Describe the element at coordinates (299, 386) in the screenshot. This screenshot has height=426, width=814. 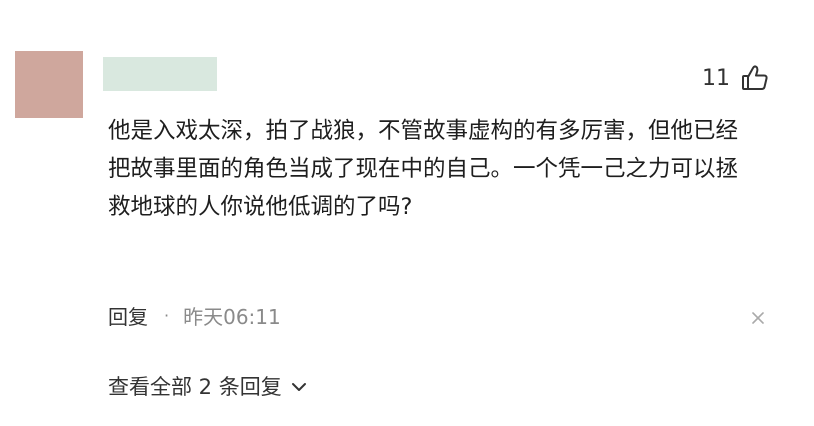
I see `chevron-down-icon` at that location.